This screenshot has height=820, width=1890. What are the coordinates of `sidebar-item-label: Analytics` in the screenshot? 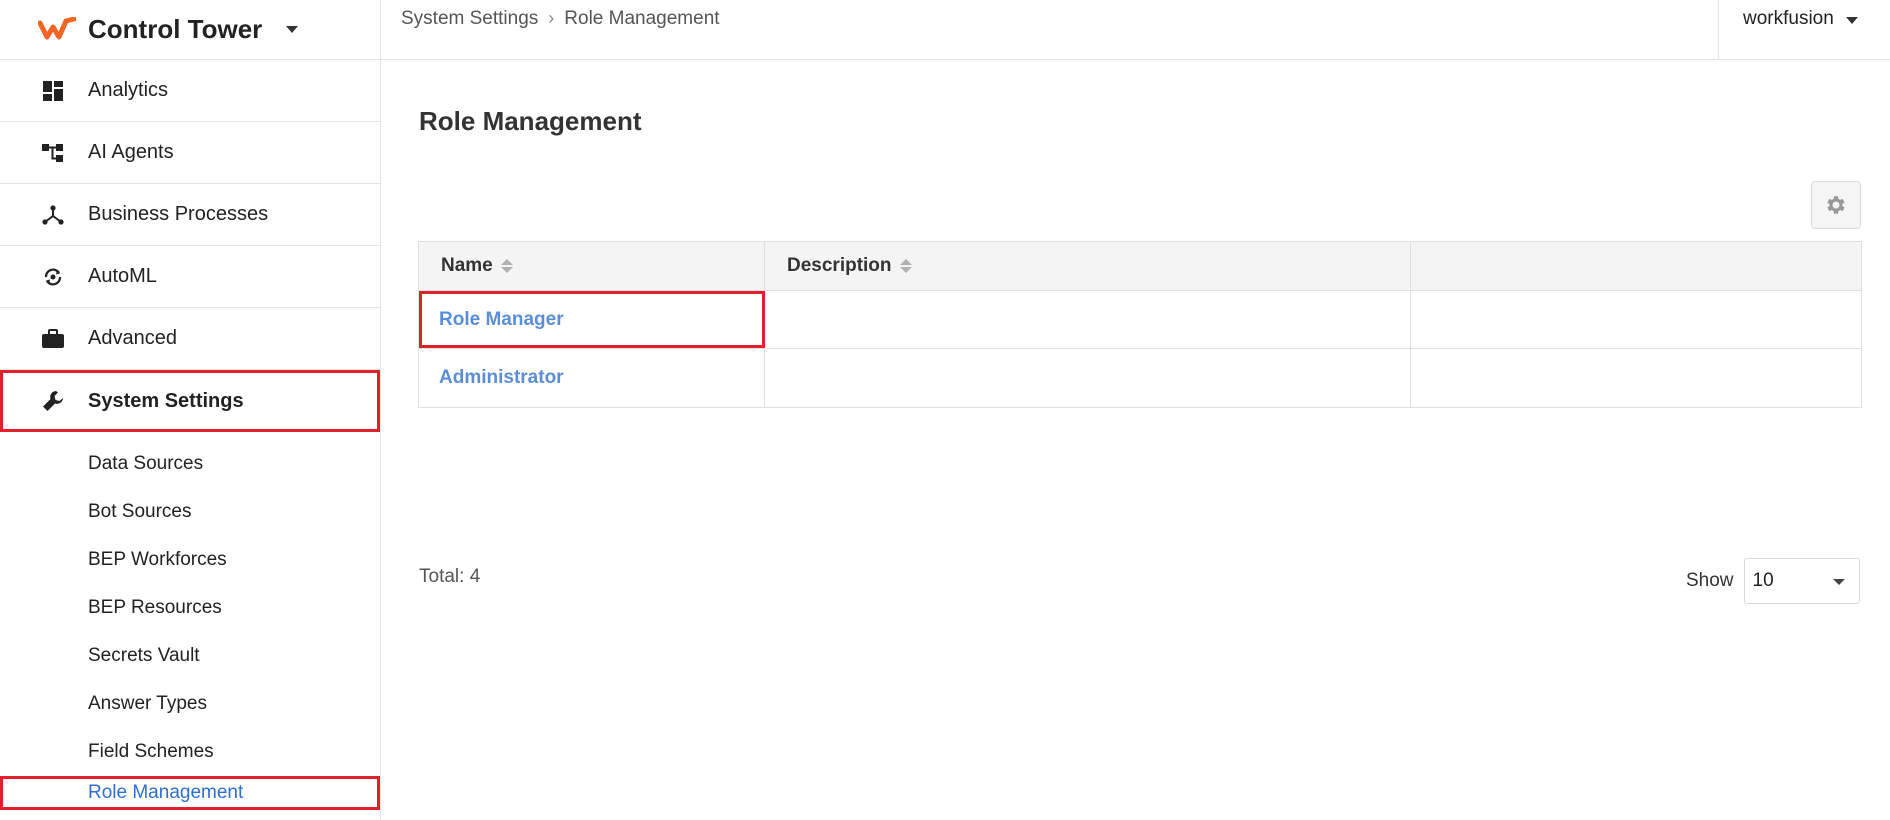 It's located at (128, 90).